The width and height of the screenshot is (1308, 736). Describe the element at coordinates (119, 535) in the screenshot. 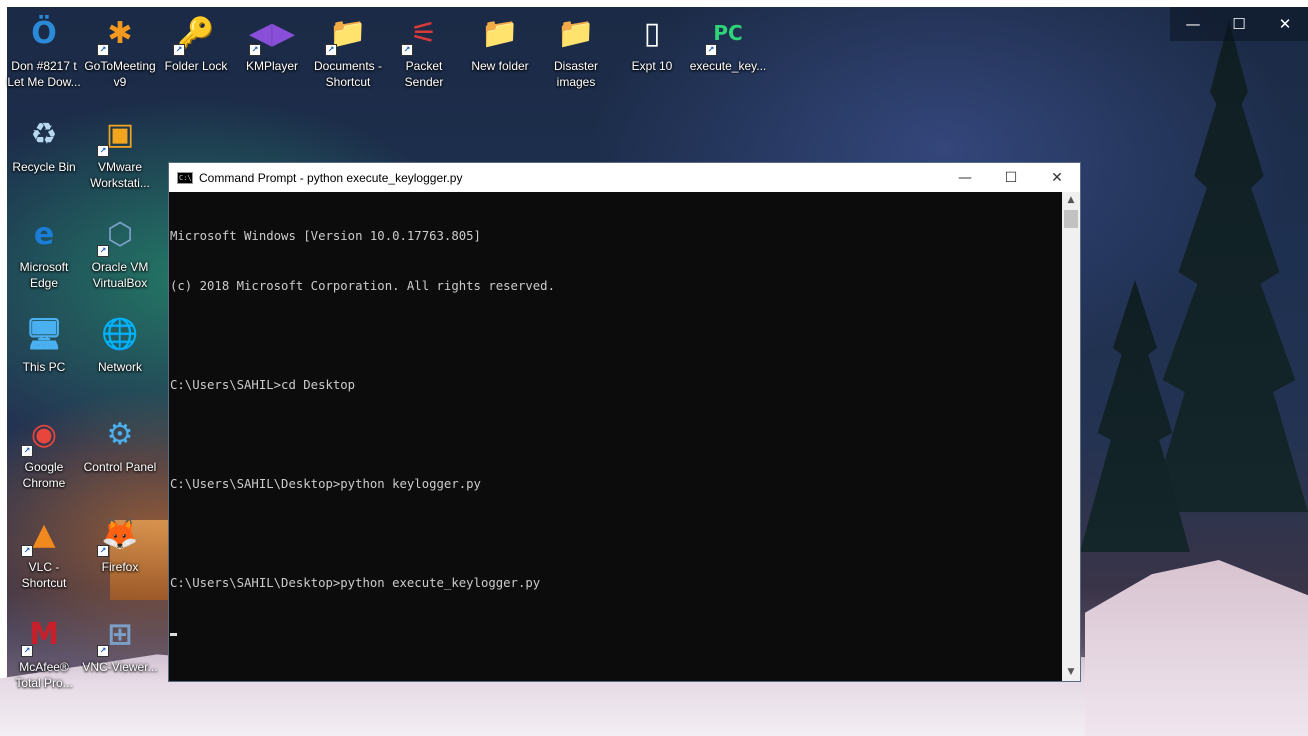

I see `firefox-icon: 🦊 ↗` at that location.